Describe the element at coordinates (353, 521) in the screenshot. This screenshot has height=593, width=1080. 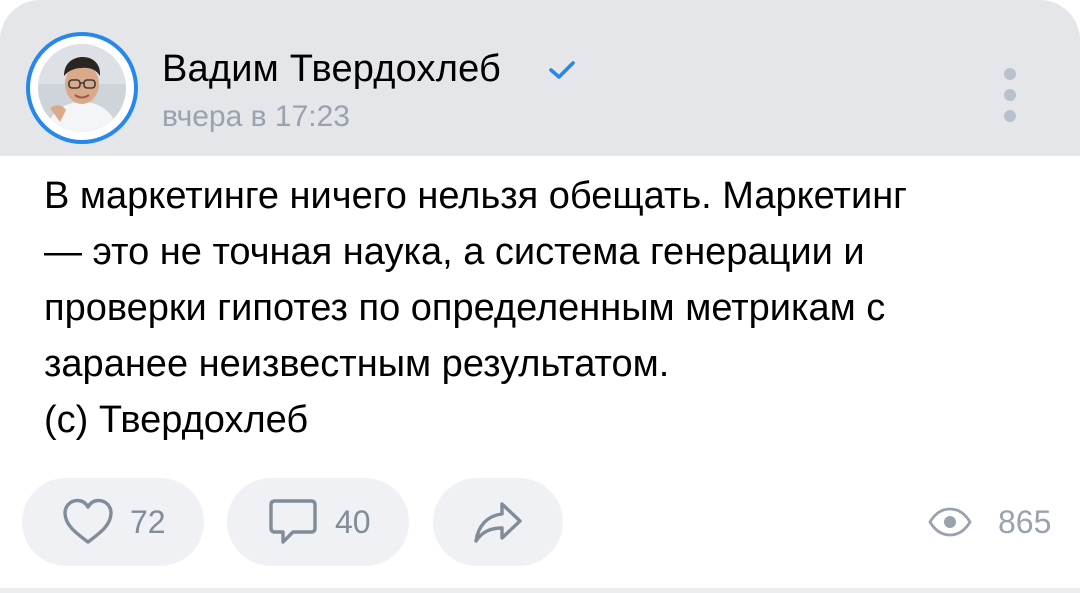
I see `comments-count: 40` at that location.